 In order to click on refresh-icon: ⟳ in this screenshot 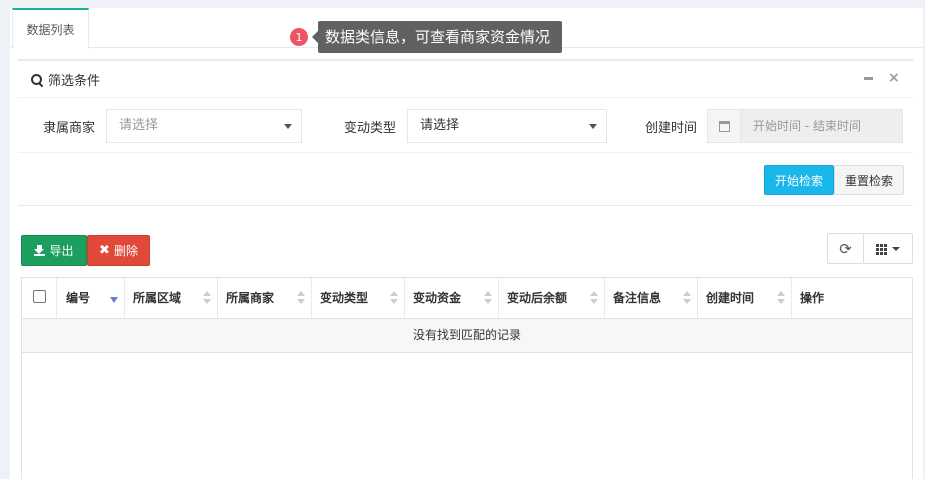, I will do `click(845, 248)`.